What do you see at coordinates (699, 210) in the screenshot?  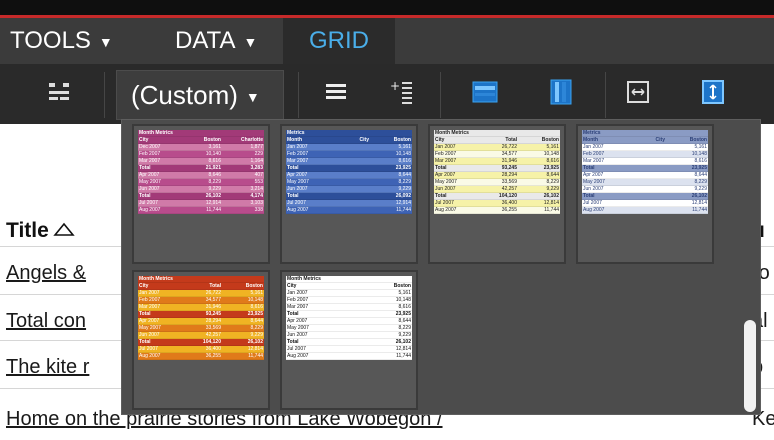 I see `thumbnail-cell: 11,744` at bounding box center [699, 210].